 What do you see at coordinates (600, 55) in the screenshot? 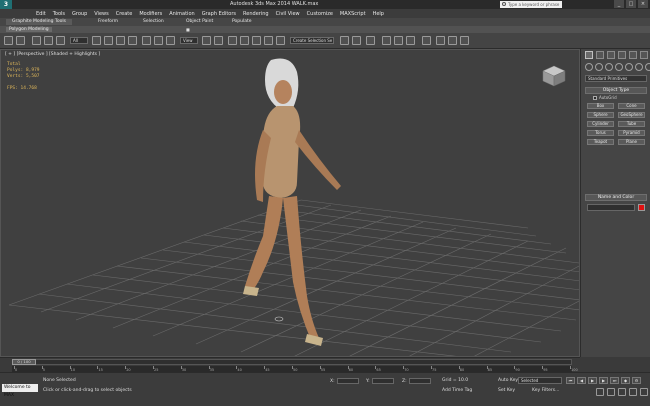
I see `modify-tab-icon` at bounding box center [600, 55].